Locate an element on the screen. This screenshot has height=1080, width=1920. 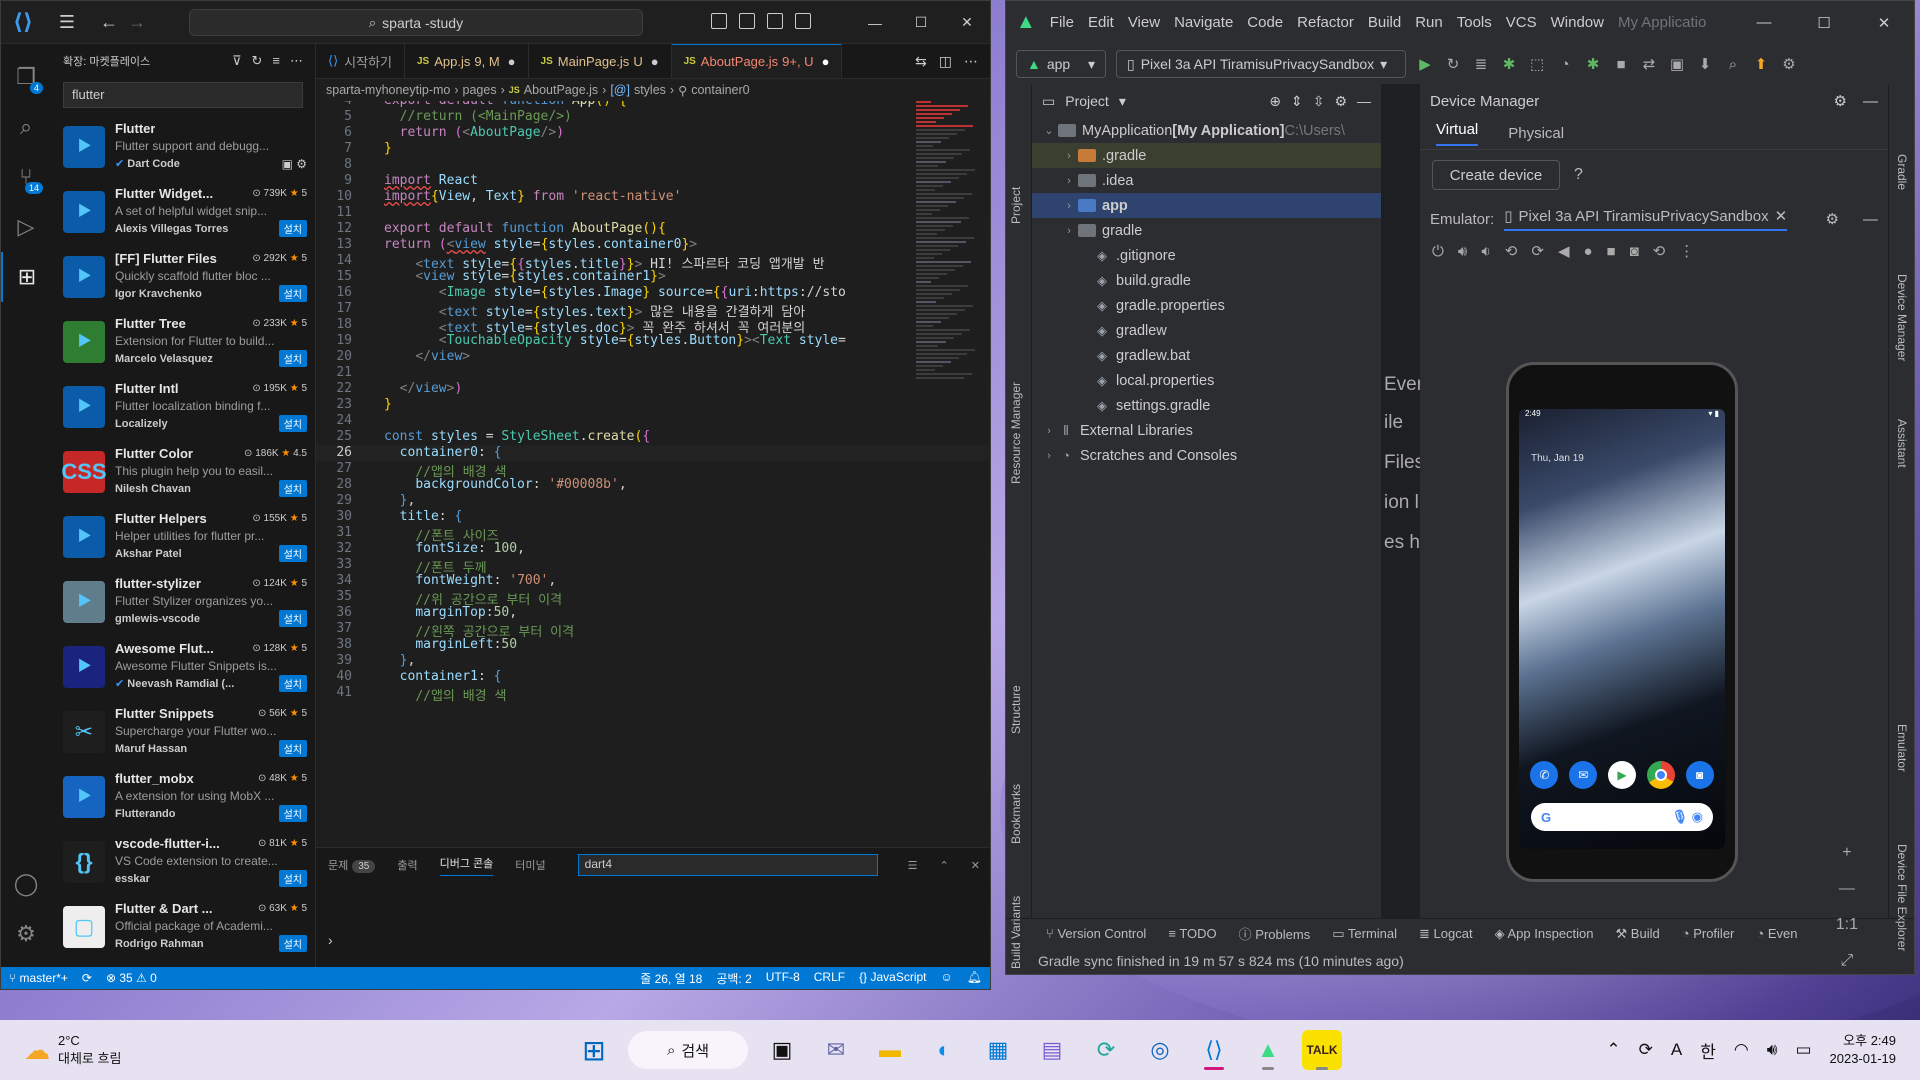
tab-terminal: 터미널 is located at coordinates (530, 865).